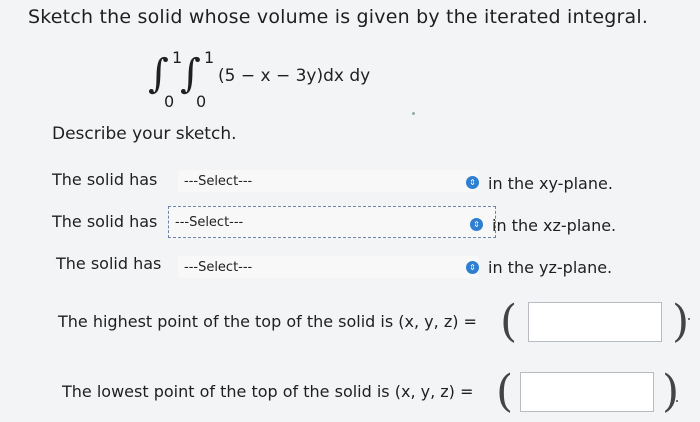 Image resolution: width=700 pixels, height=422 pixels. Describe the element at coordinates (218, 181) in the screenshot. I see `select-xy-value: ---Select---` at that location.